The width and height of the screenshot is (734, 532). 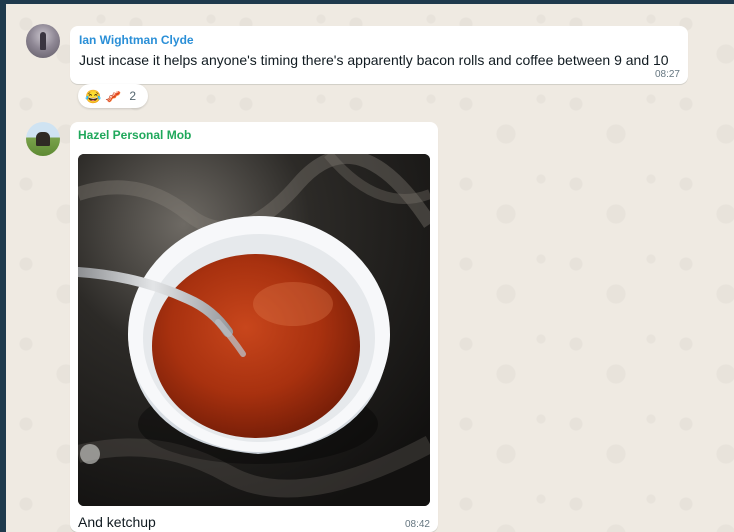 I want to click on avatar-ian, so click(x=43, y=41).